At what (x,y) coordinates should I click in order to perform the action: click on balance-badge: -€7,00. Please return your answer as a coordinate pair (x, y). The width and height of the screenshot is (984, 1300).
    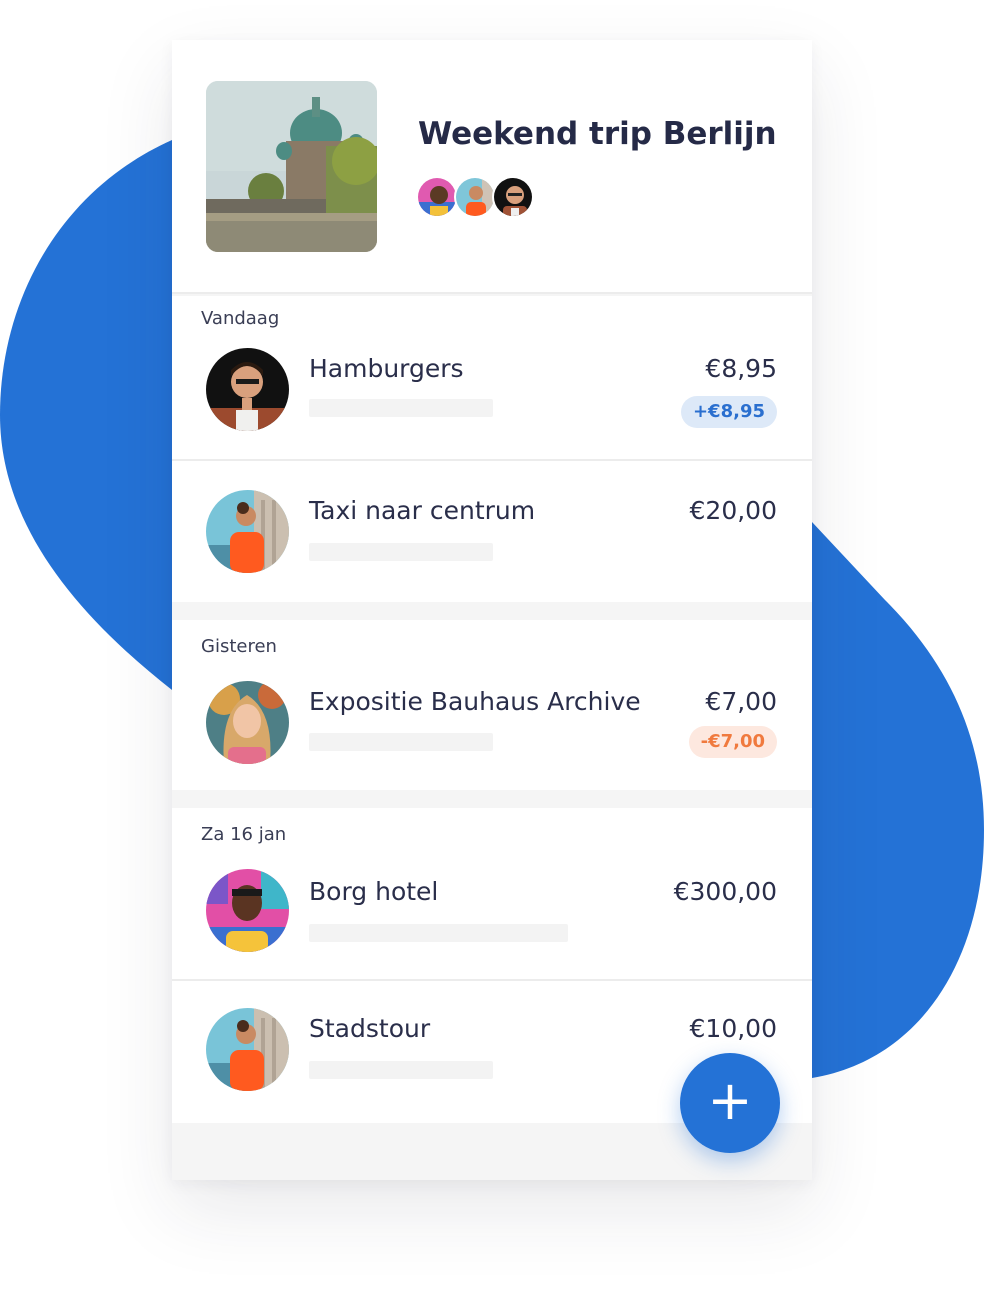
    Looking at the image, I should click on (732, 742).